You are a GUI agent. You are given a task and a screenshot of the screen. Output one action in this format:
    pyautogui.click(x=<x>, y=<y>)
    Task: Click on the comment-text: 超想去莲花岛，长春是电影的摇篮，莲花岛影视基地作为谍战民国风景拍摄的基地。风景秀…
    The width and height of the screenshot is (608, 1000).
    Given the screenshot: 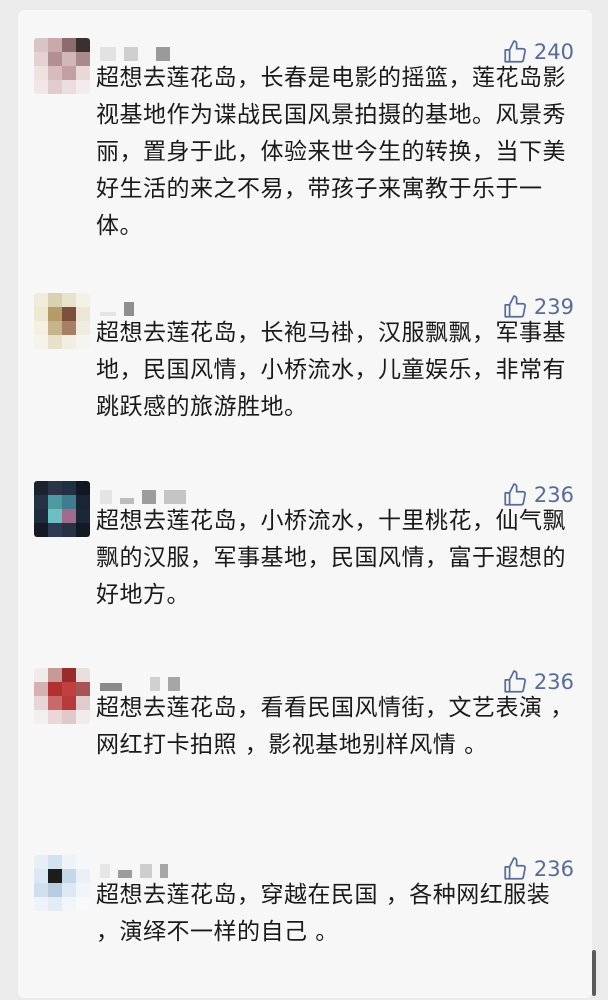 What is the action you would take?
    pyautogui.click(x=331, y=152)
    